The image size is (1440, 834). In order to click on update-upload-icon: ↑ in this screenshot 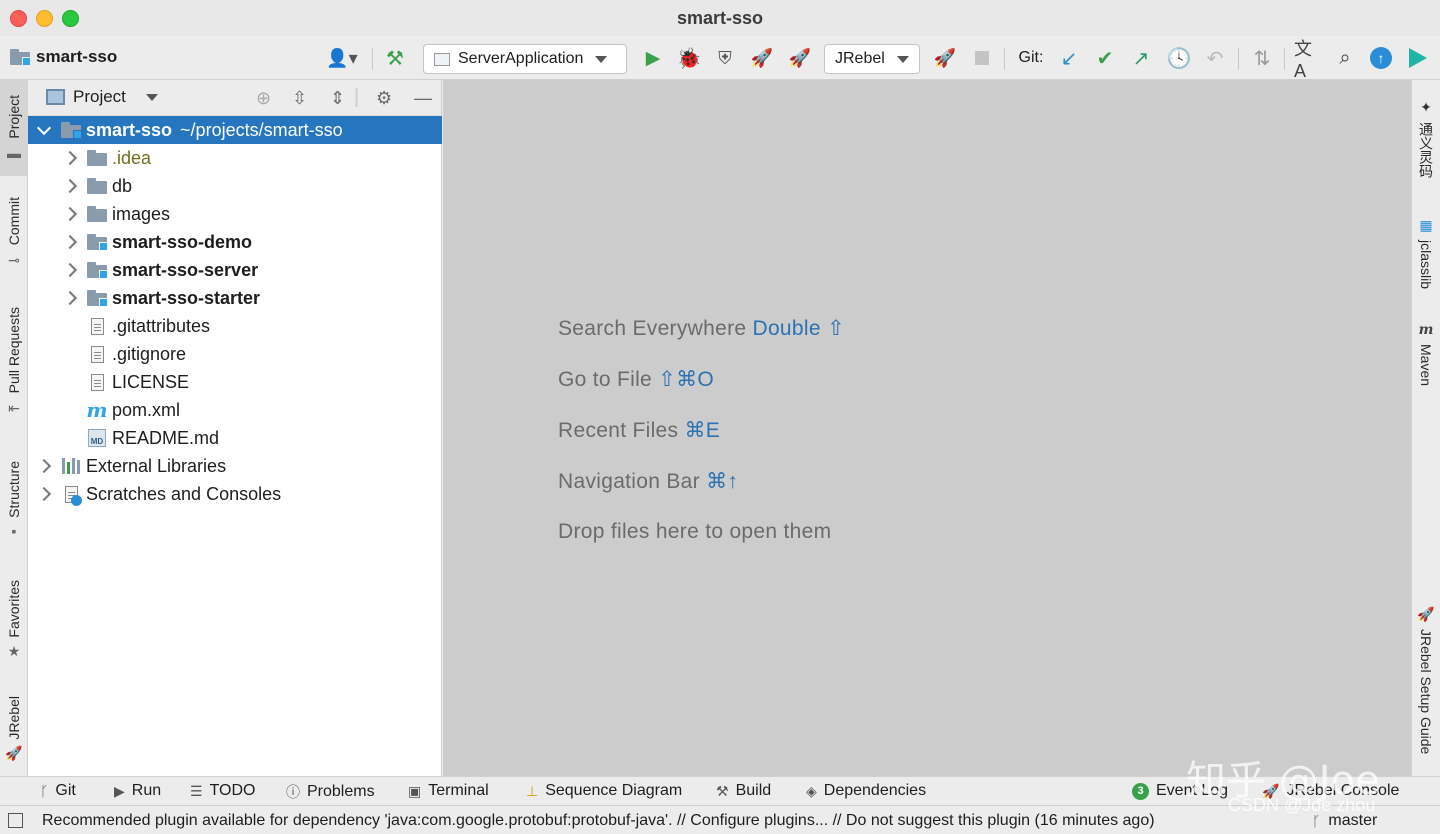, I will do `click(1381, 58)`.